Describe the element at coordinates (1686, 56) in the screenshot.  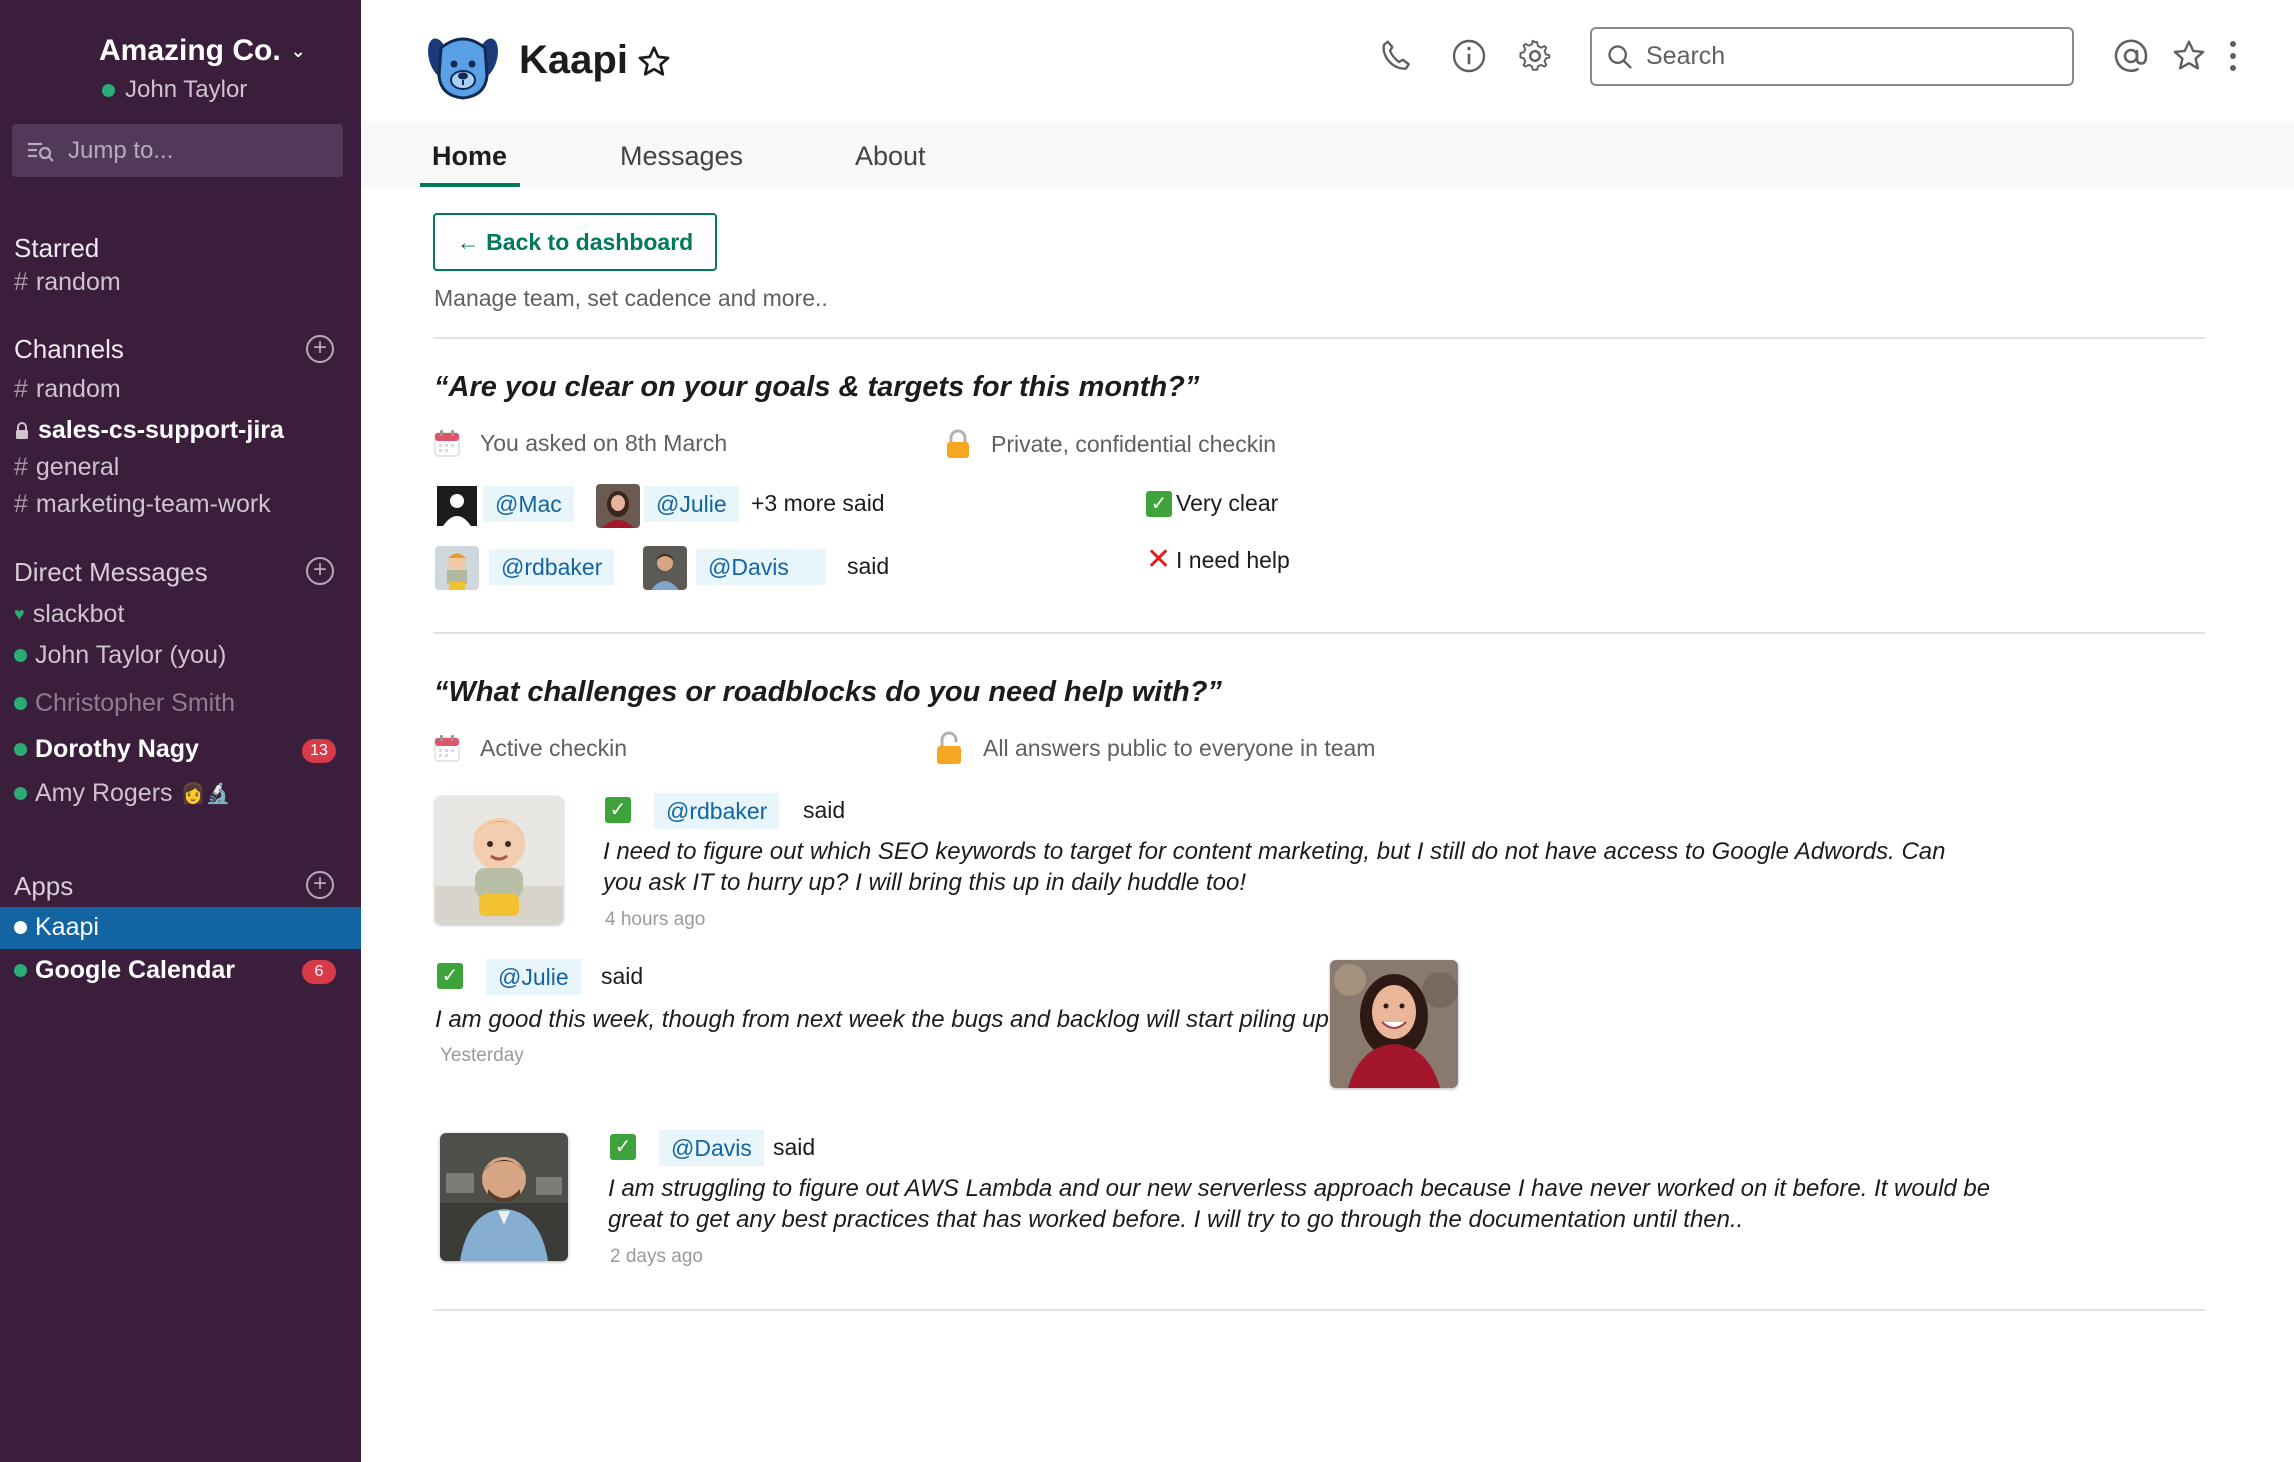
I see `search-placeholder: Search` at that location.